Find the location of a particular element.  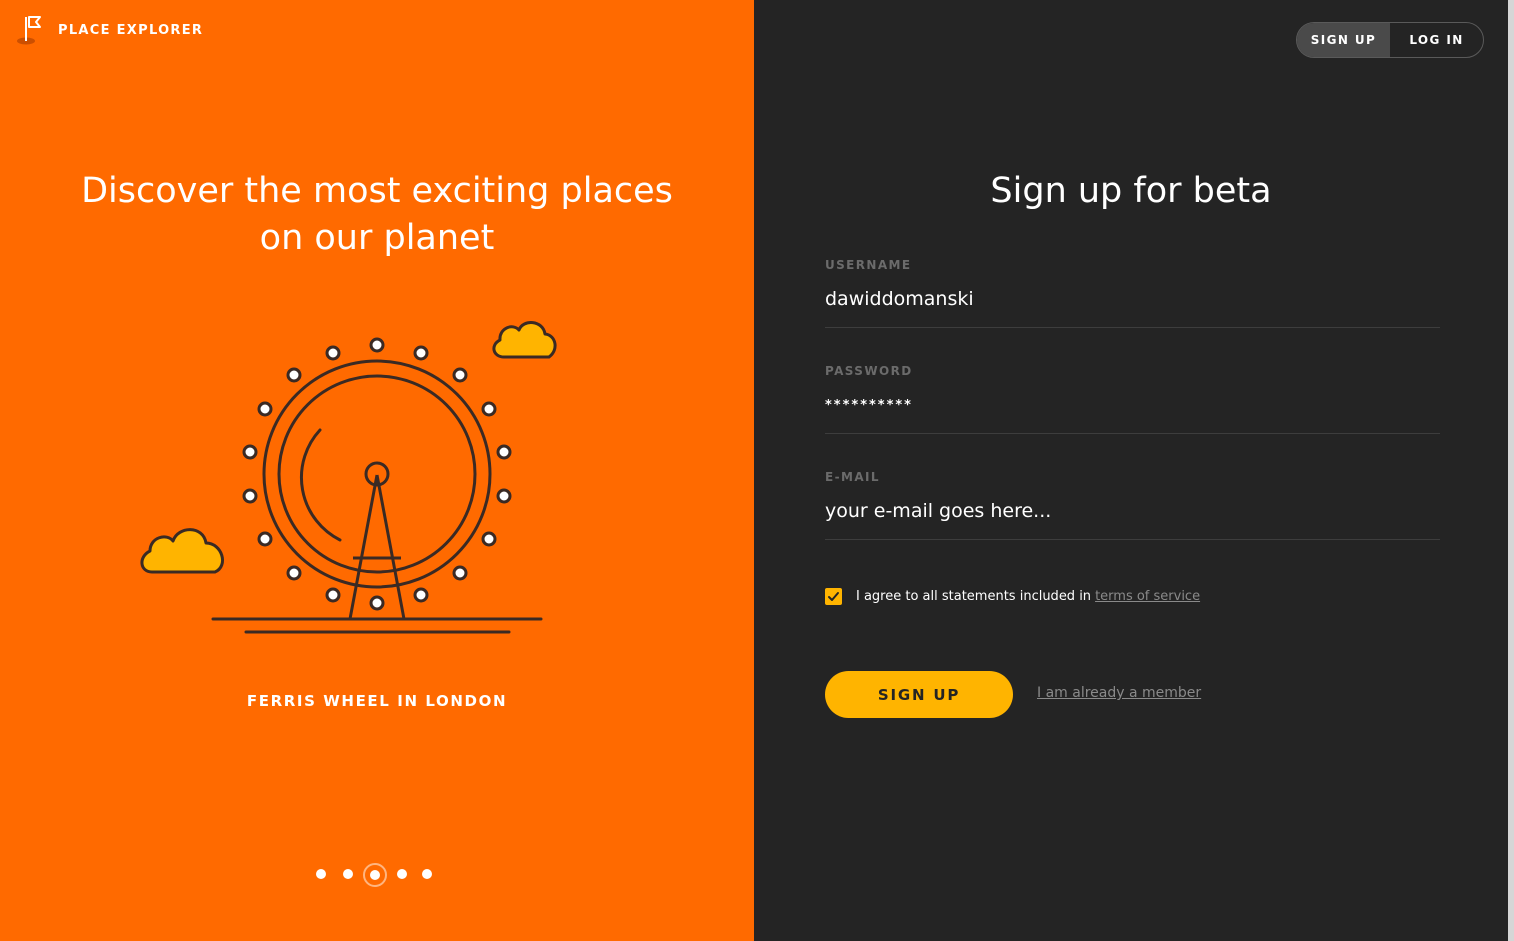

wheel-cabins is located at coordinates (377, 474).